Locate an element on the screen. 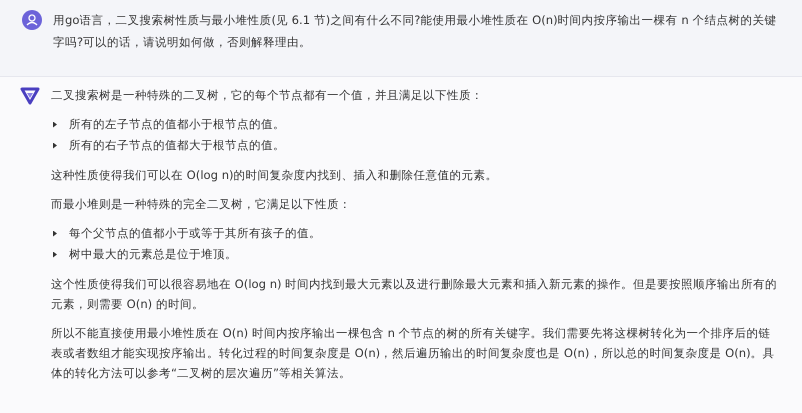 Image resolution: width=802 pixels, height=413 pixels. question-text: 用go语言，二叉搜索树性质与最小堆性质(见 6.1 节)之间有什么不同?能使用最小堆性质在 O(n)时间内按序输出一棵有 n 个结点树的关键字吗?可以的话，请说明如何做，否则解释理由。 is located at coordinates (415, 31).